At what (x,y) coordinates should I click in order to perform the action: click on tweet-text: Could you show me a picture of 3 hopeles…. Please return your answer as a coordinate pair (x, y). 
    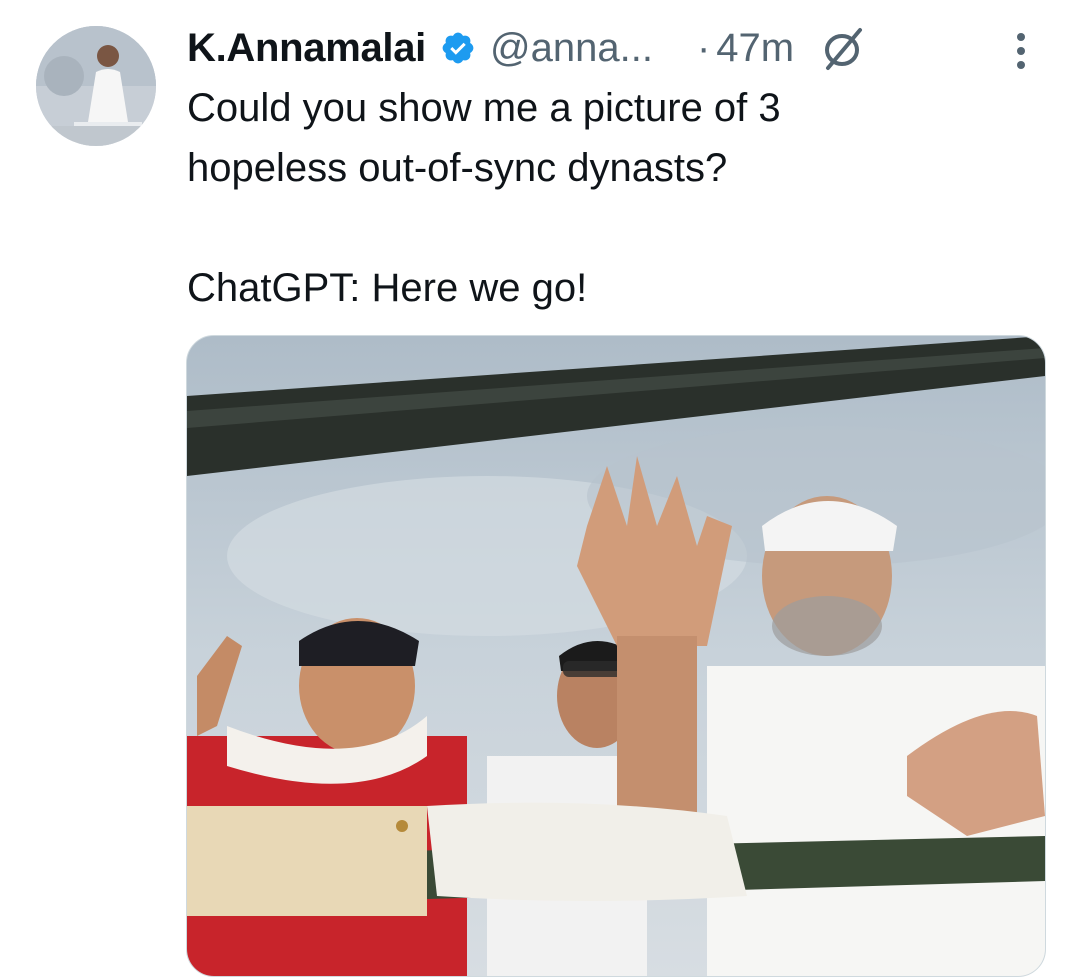
    Looking at the image, I should click on (484, 198).